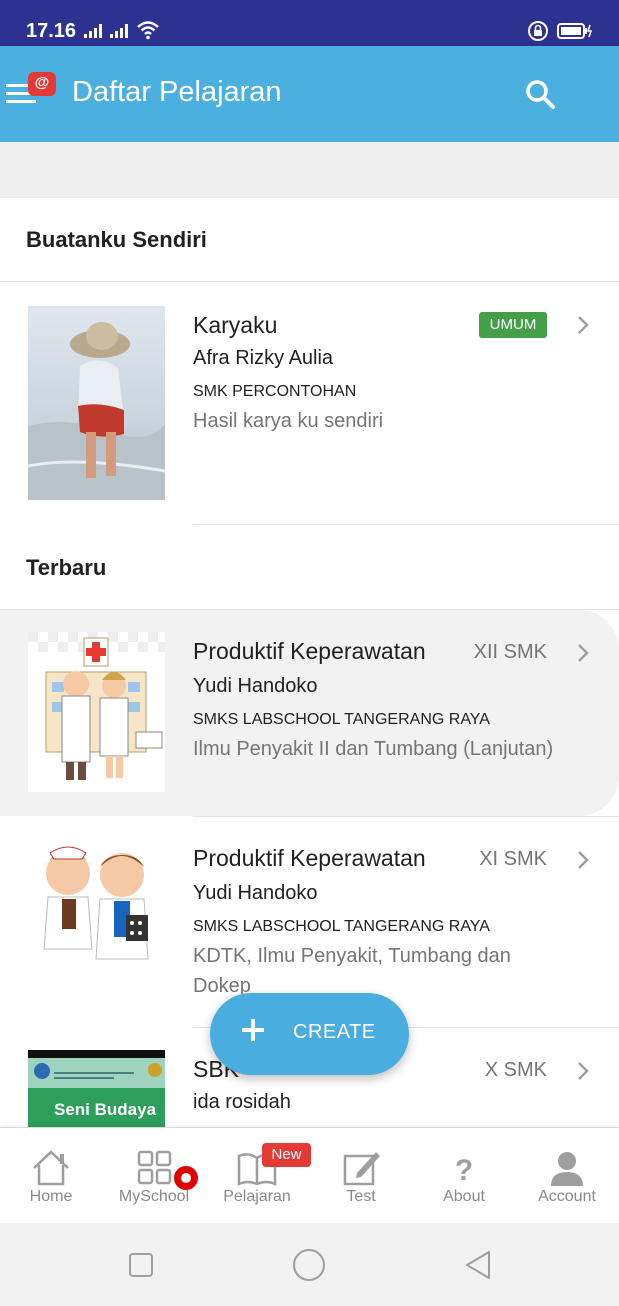 The image size is (619, 1306). I want to click on search-icon, so click(541, 95).